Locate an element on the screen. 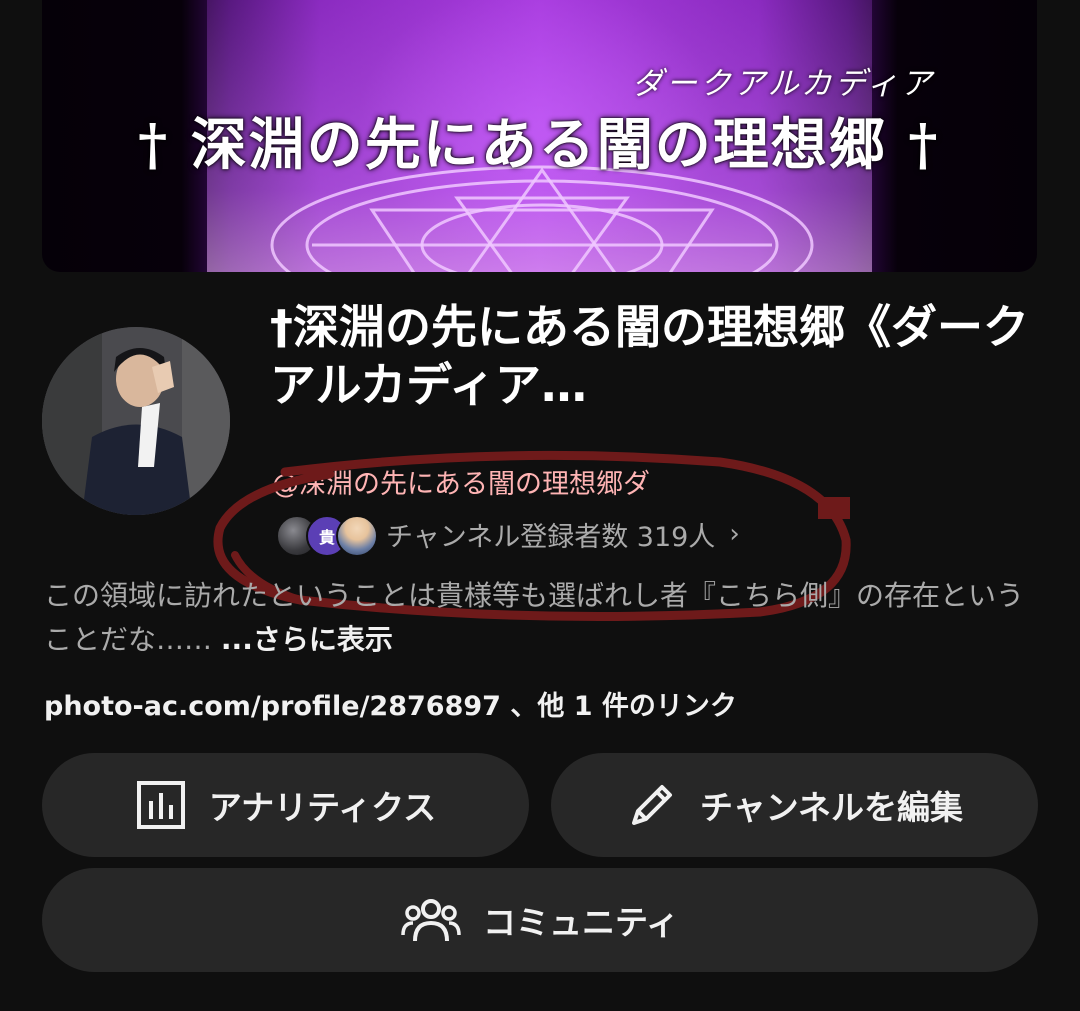  banner-kana-text: ダークアルカディア is located at coordinates (783, 84).